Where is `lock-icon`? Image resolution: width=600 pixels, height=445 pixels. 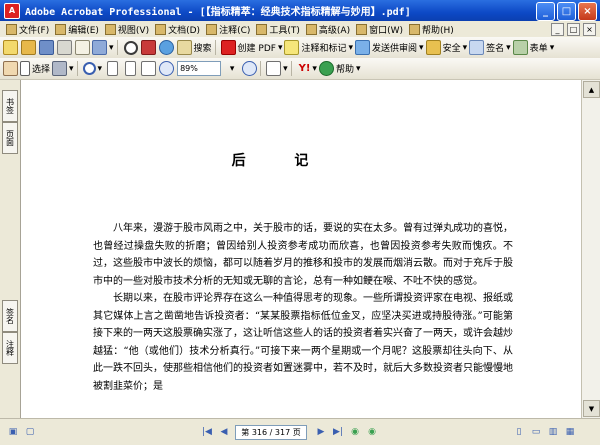 lock-icon is located at coordinates (433, 47).